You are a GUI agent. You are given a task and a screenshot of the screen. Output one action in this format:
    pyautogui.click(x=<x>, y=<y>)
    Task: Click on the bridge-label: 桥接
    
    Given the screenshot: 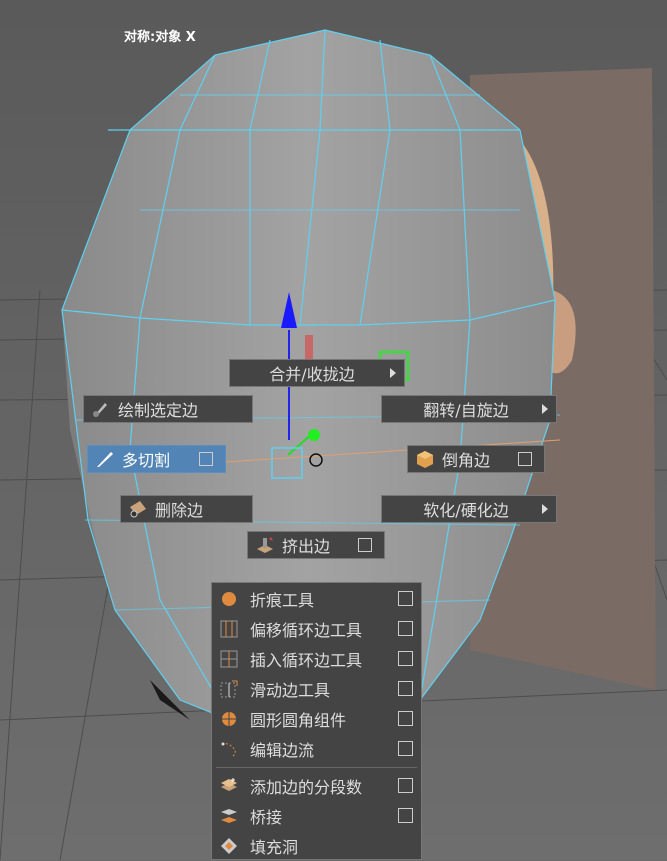 What is the action you would take?
    pyautogui.click(x=266, y=817)
    